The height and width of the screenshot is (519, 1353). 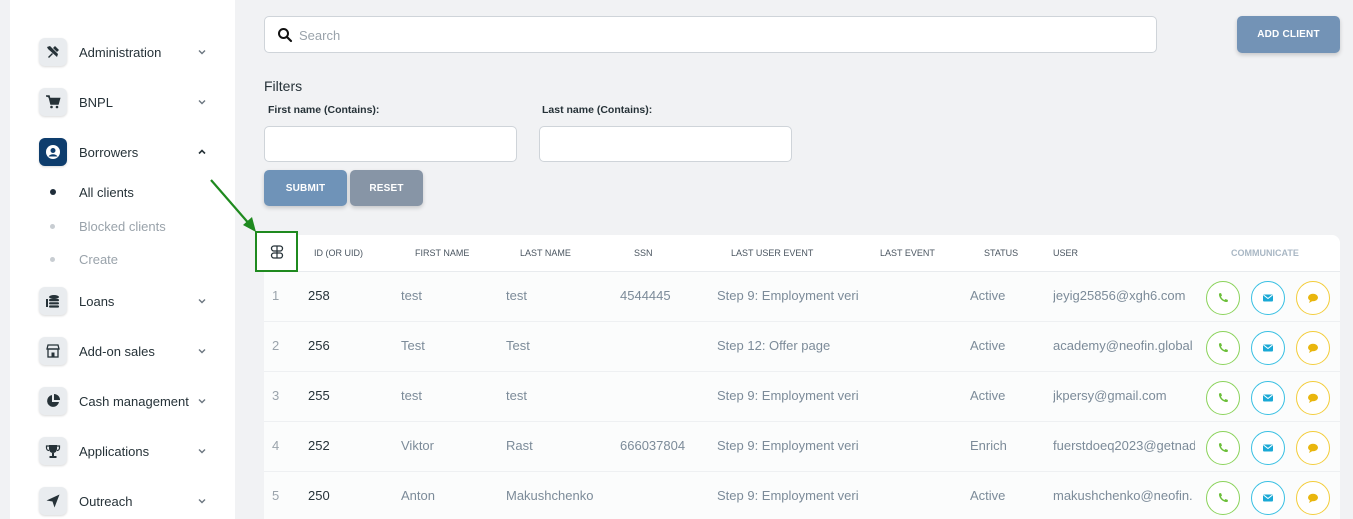 What do you see at coordinates (338, 253) in the screenshot?
I see `column-header: ID (OR UID)` at bounding box center [338, 253].